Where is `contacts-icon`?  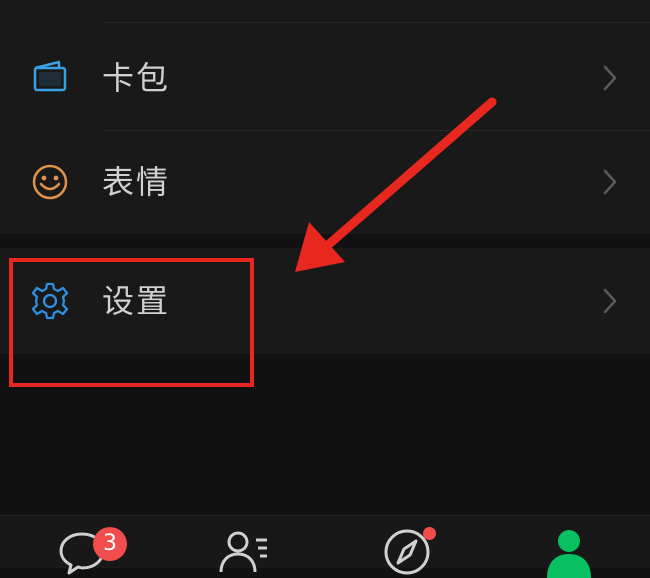 contacts-icon is located at coordinates (244, 552).